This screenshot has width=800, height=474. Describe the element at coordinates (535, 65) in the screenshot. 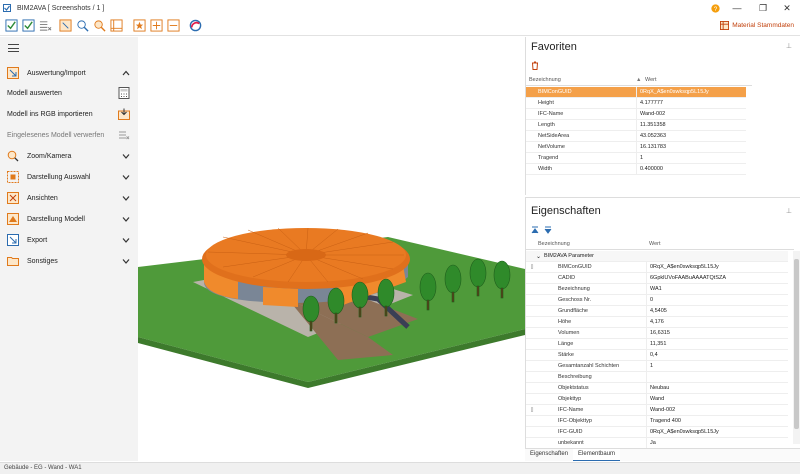

I see `delete-icon` at that location.